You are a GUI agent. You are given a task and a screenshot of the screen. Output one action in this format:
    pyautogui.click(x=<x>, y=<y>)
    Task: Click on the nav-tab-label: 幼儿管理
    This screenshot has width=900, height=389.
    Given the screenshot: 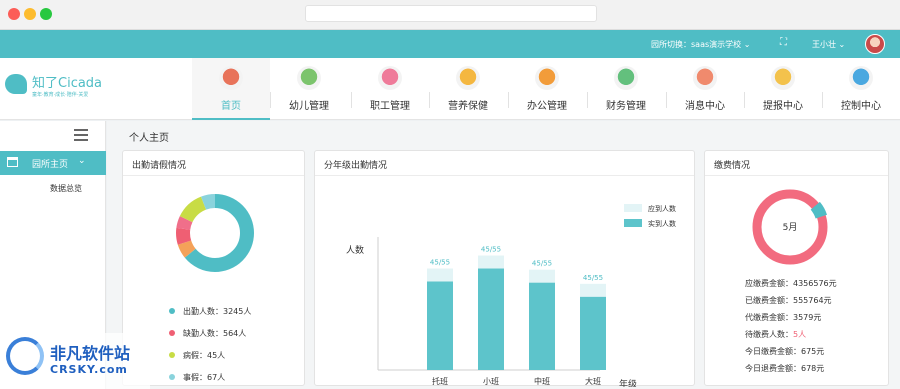 What is the action you would take?
    pyautogui.click(x=309, y=106)
    